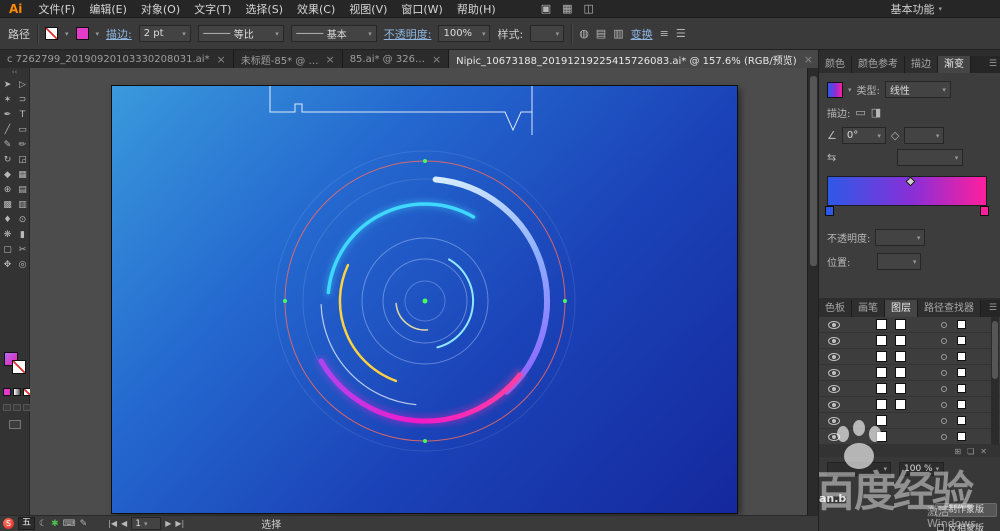 The height and width of the screenshot is (531, 1000). What do you see at coordinates (859, 469) in the screenshot?
I see `blend-mode-combo: ▾` at bounding box center [859, 469].